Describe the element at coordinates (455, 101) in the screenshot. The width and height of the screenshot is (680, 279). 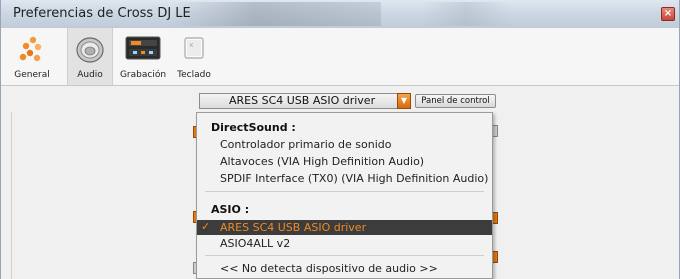
I see `control-panel-button: Panel de control` at that location.